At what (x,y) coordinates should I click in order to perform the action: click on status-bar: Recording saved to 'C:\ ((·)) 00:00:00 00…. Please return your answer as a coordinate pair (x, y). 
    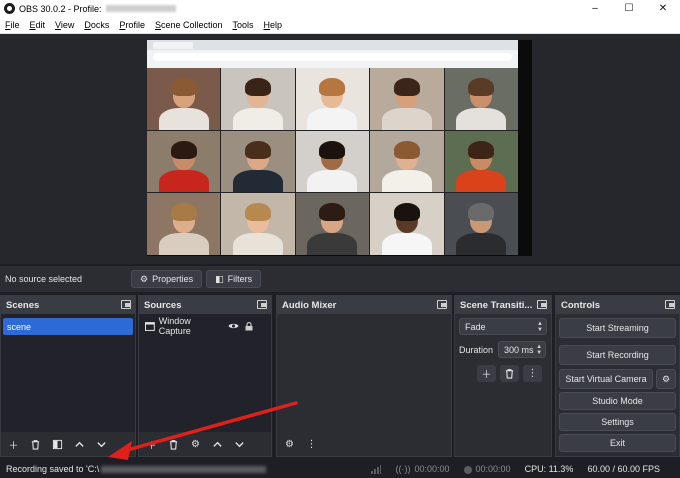
    Looking at the image, I should click on (340, 469).